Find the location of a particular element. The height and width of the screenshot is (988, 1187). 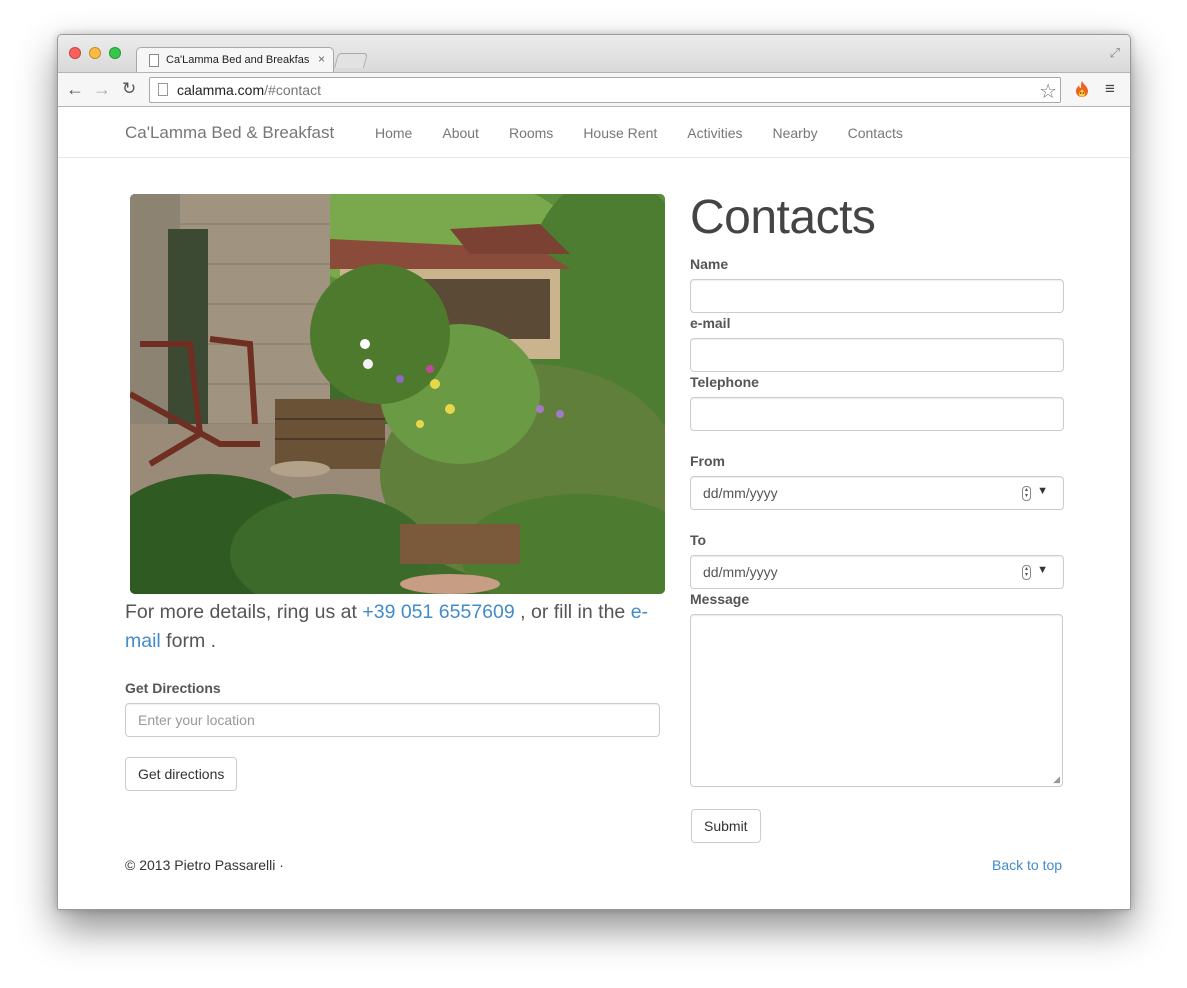

nav-link-activities: Activities is located at coordinates (714, 133).